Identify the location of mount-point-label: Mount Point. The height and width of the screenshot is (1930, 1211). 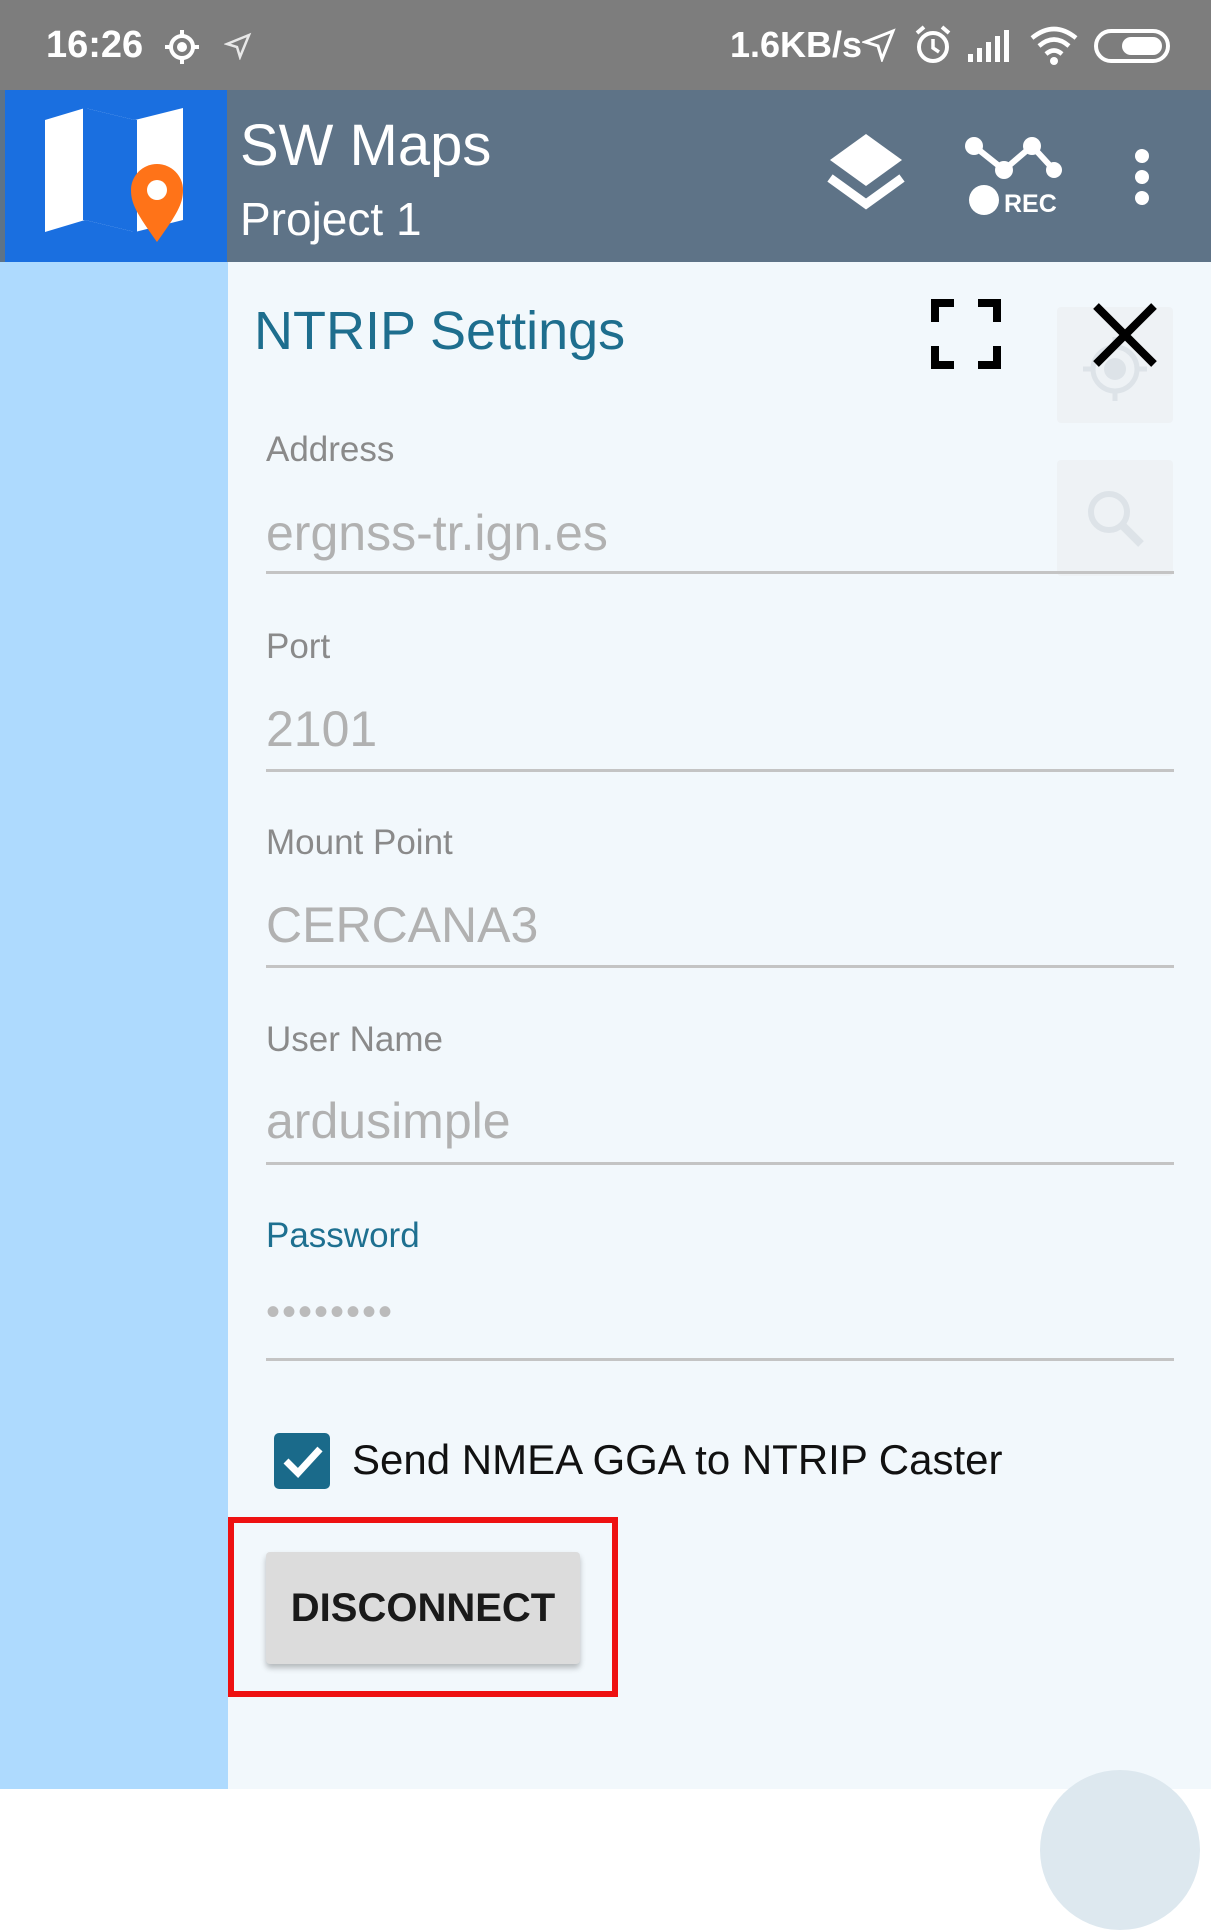
(359, 842).